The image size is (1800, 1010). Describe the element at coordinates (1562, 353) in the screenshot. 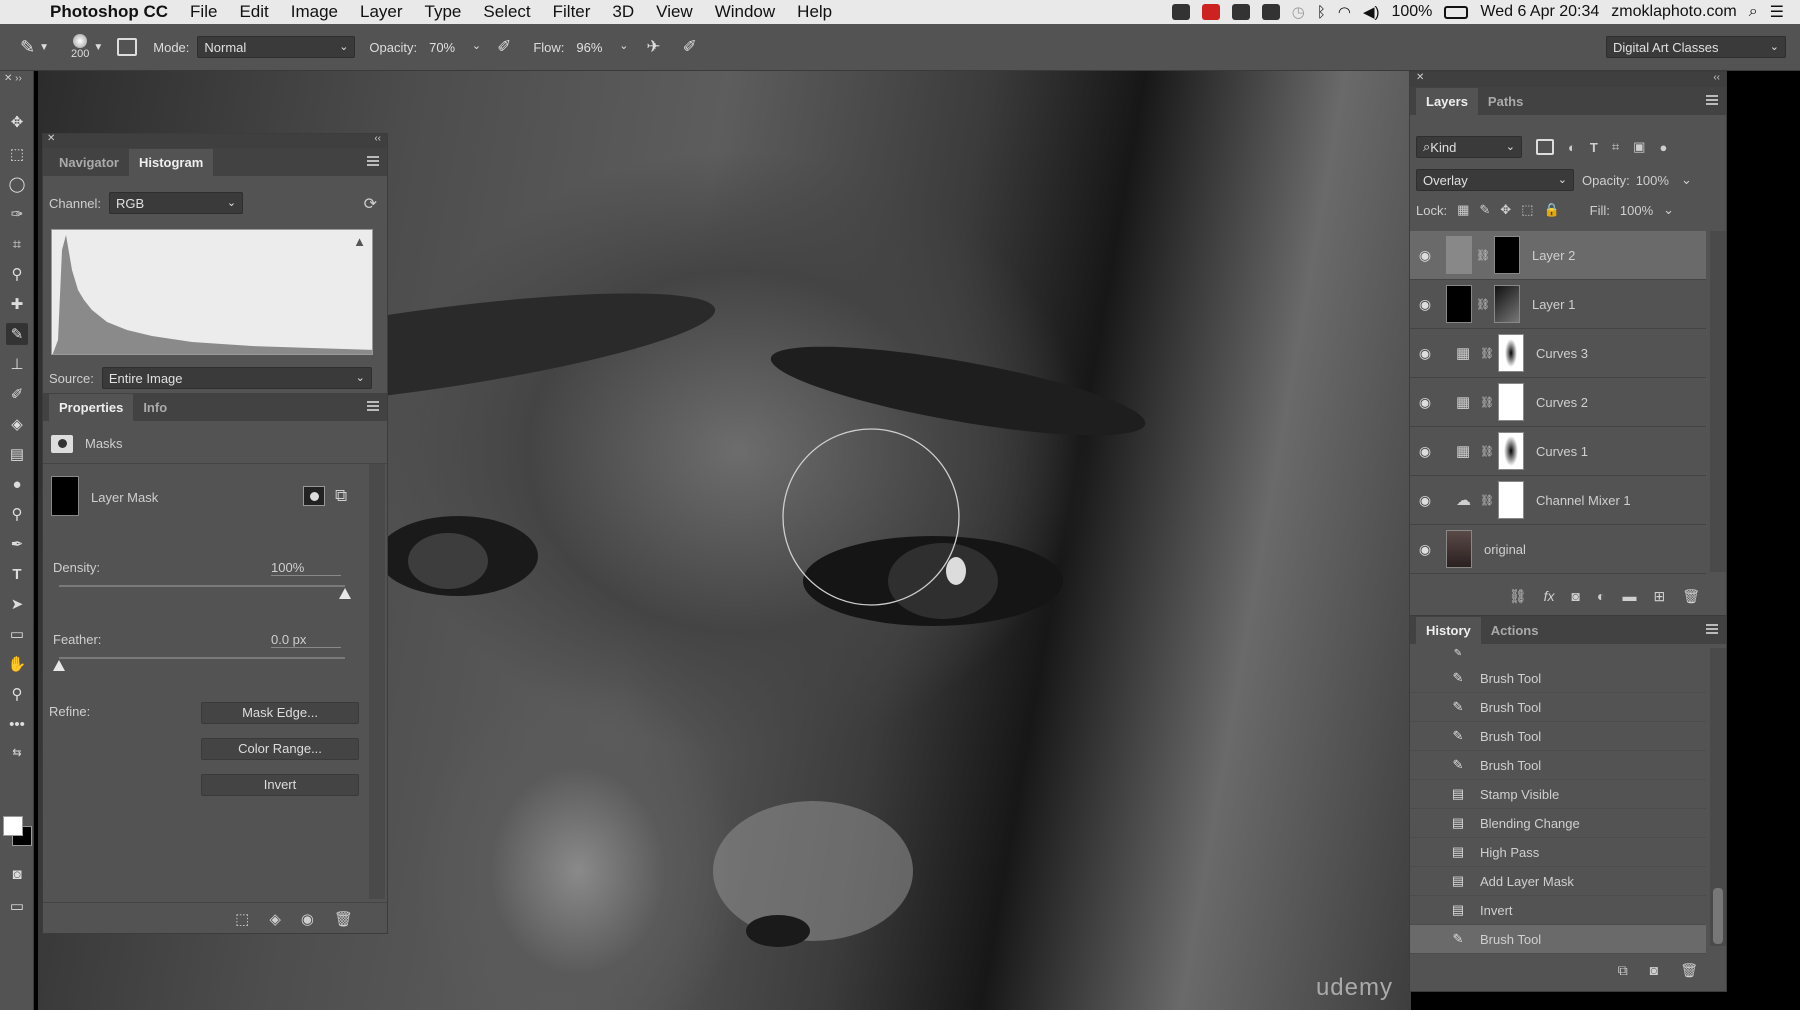

I see `layer-name: Curves 3` at that location.